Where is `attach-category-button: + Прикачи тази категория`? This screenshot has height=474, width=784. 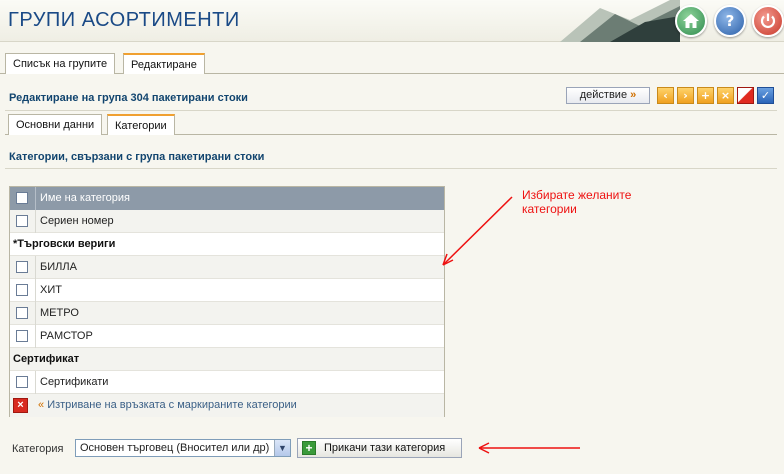
attach-category-button: + Прикачи тази категория is located at coordinates (379, 448).